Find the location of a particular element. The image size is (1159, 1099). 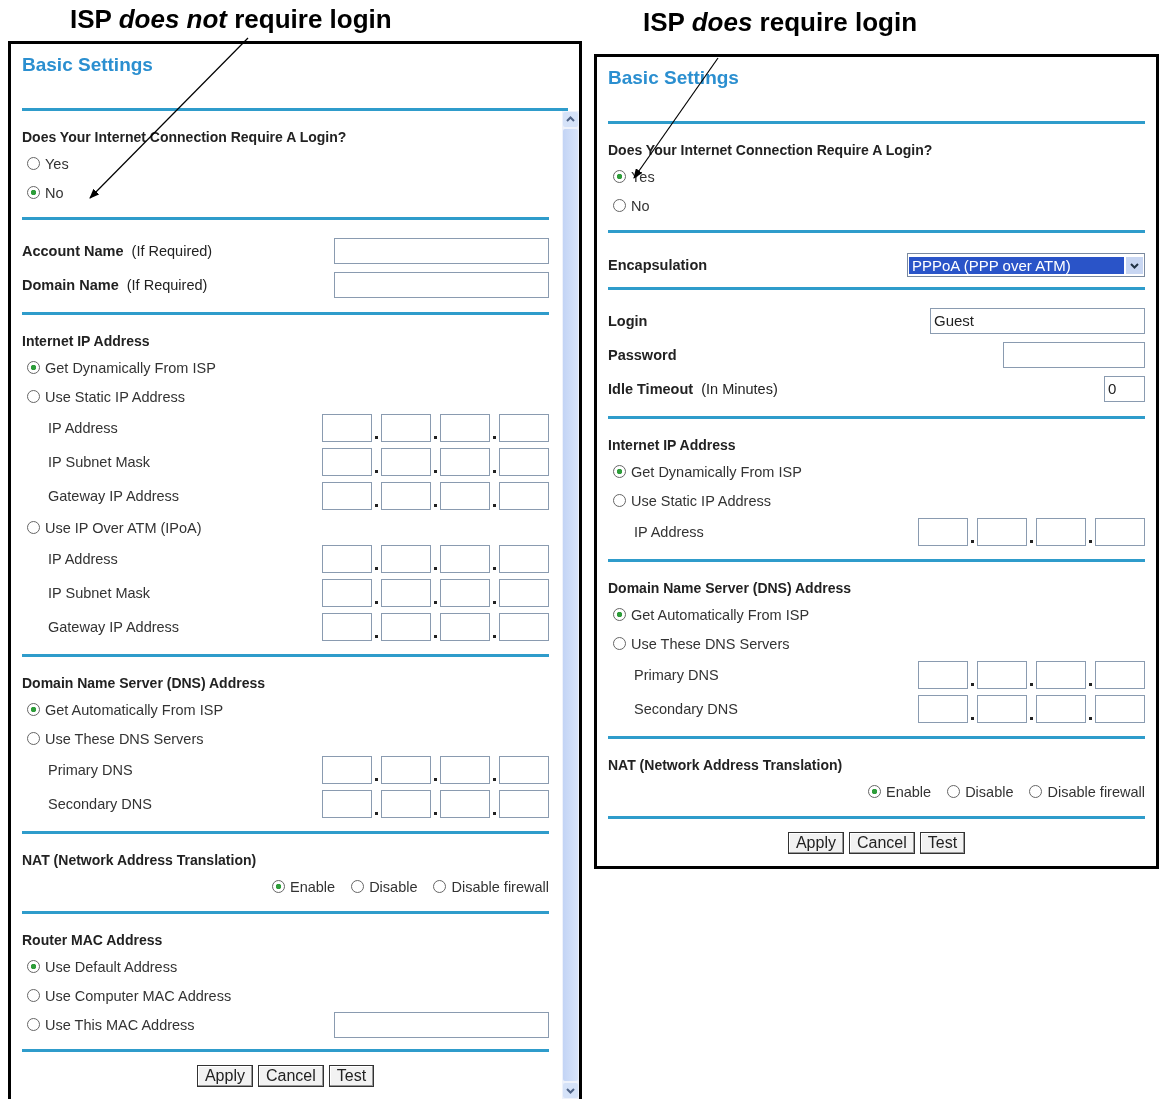

radio-option: Yes is located at coordinates (48, 163).